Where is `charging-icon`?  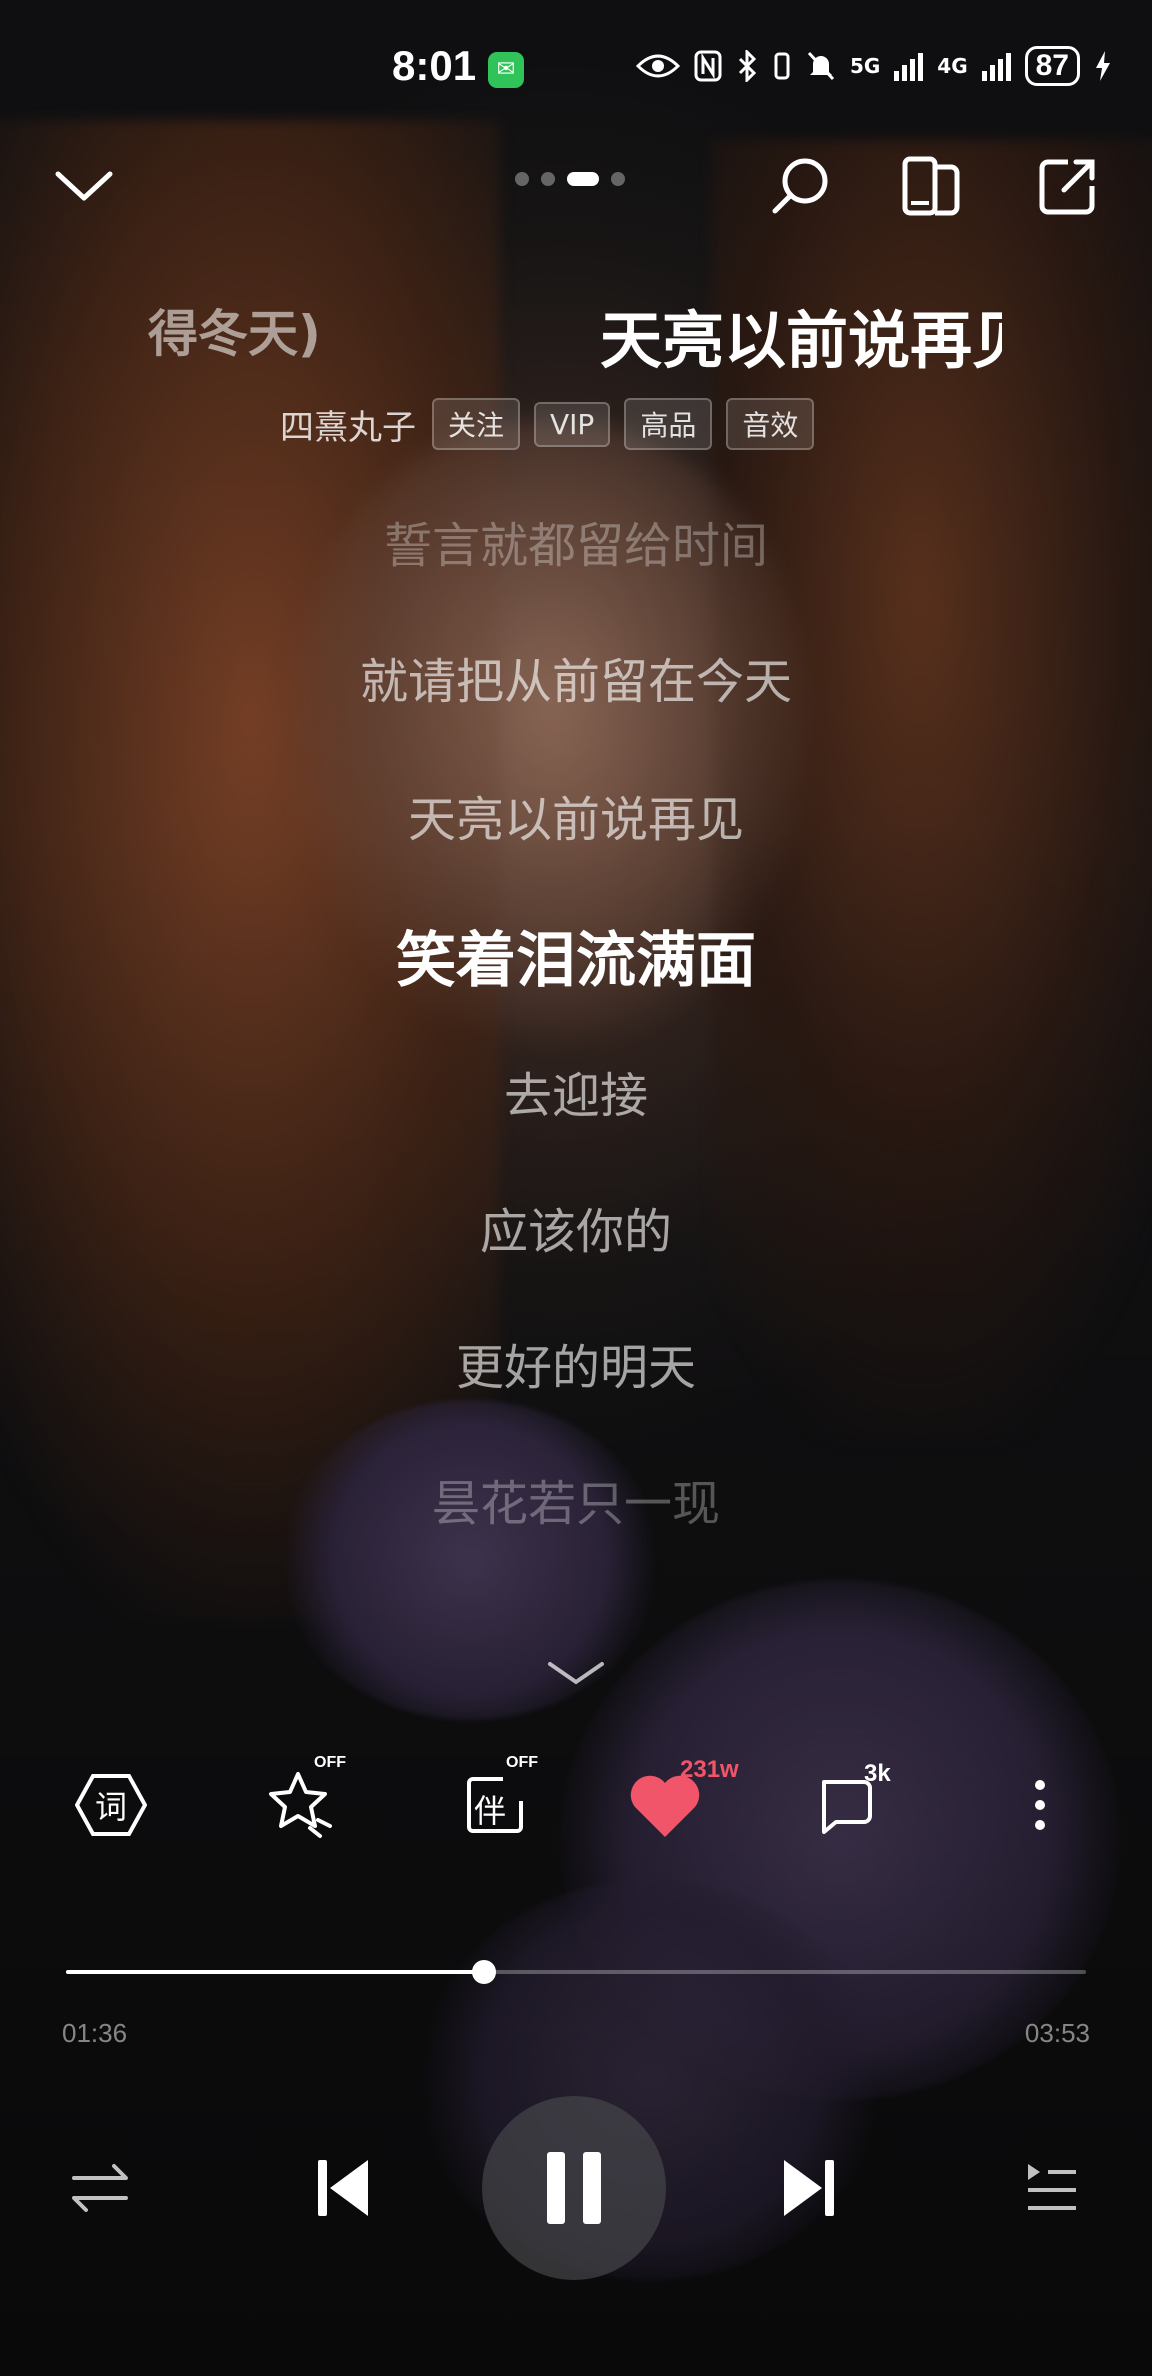 charging-icon is located at coordinates (1103, 66).